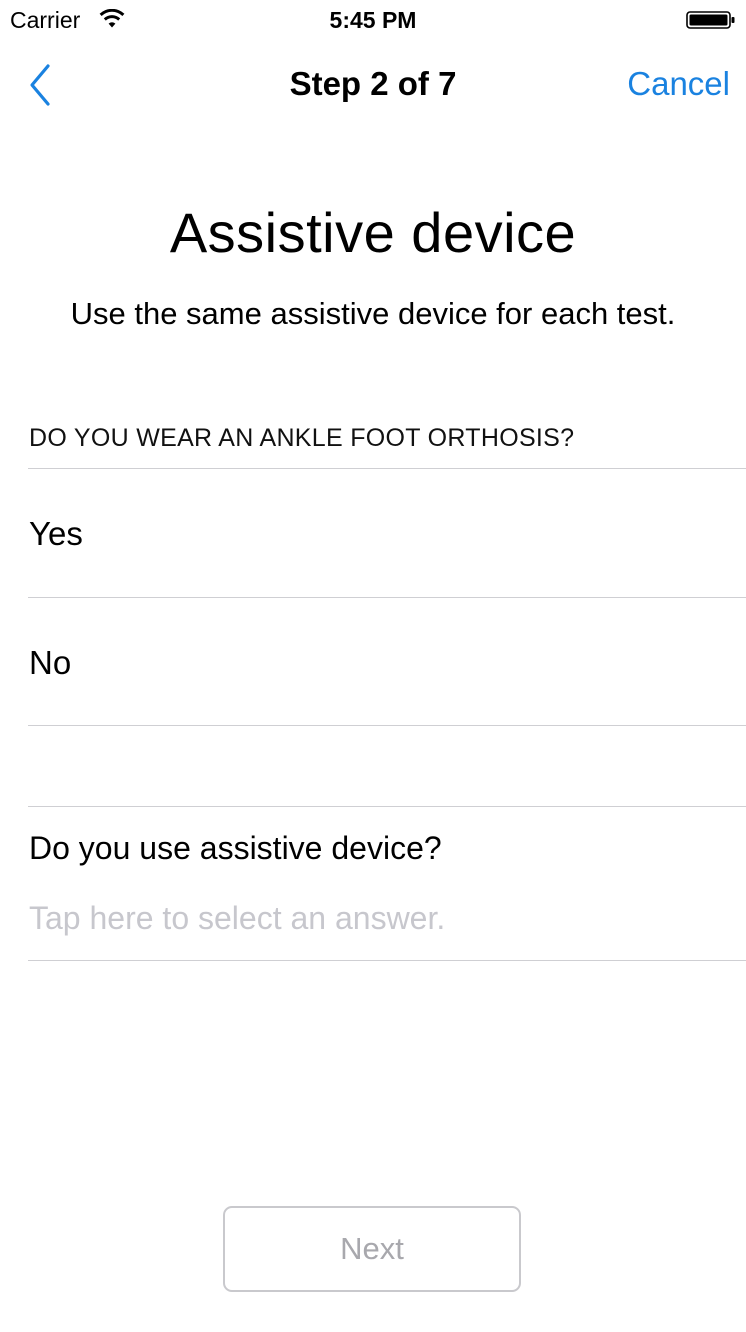 The width and height of the screenshot is (746, 1332). I want to click on next-button: Next, so click(372, 1249).